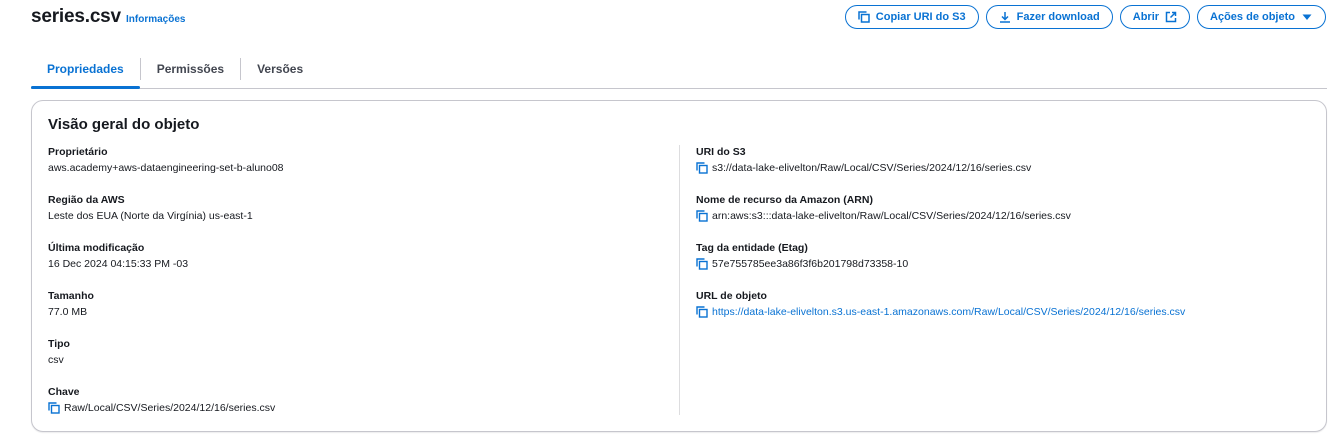 This screenshot has width=1334, height=437. I want to click on last-modified-value: 16 Dec 2024 04:15:33 PM -03, so click(118, 264).